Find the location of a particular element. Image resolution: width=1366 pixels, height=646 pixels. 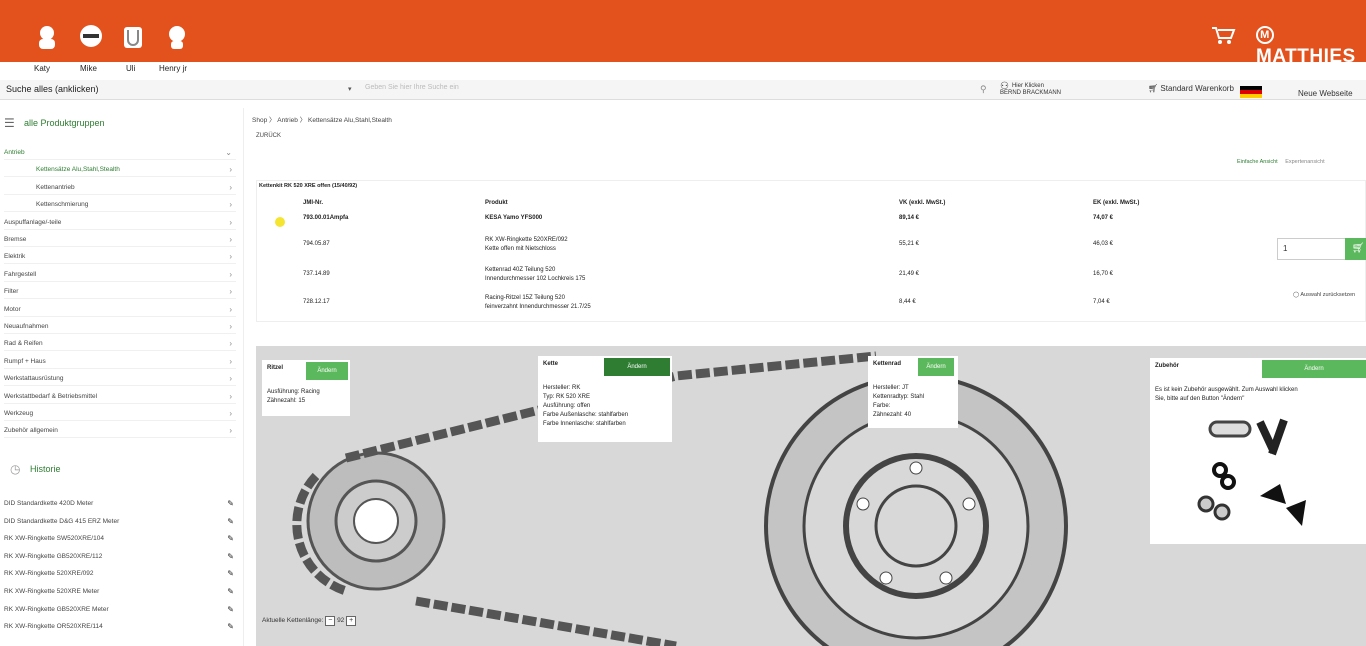

table-title: Kettenkit RK 520 XRE offen (15/40/92) is located at coordinates (308, 186).